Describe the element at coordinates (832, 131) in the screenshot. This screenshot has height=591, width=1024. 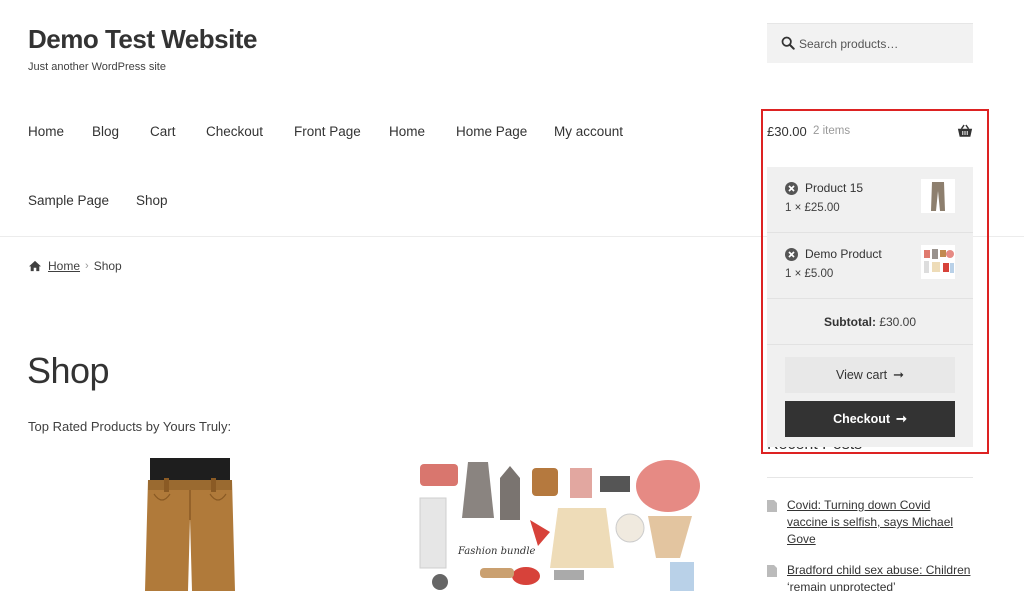
I see `cart-item-count: 2 items` at that location.